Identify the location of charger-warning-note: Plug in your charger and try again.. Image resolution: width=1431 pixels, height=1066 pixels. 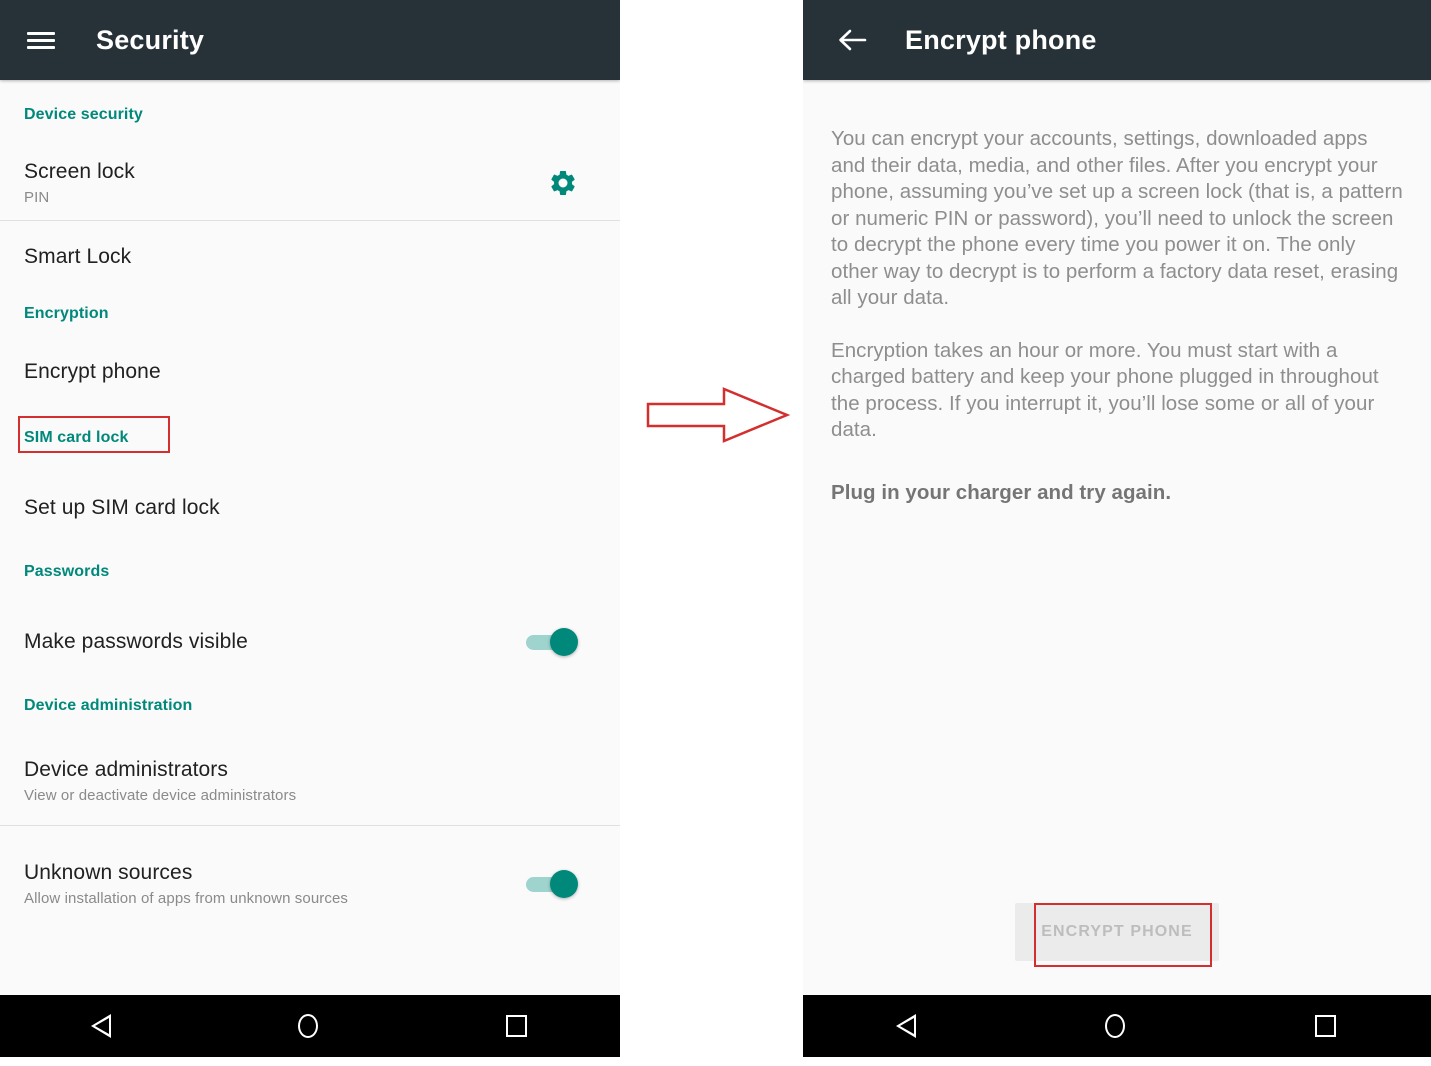
(1001, 492).